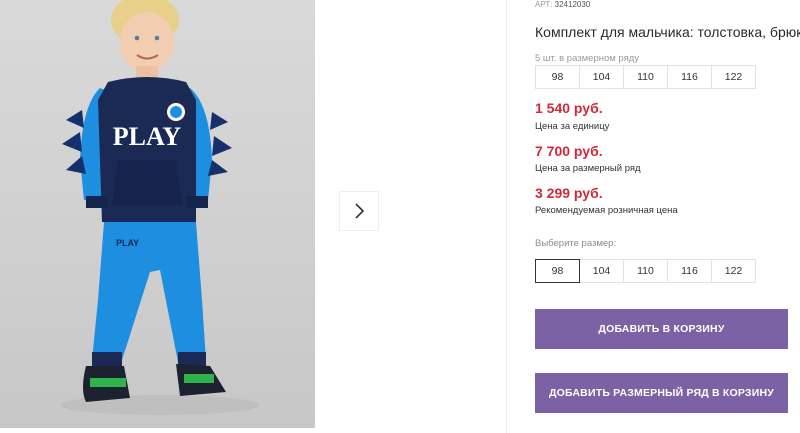  I want to click on size-option-116: 116, so click(689, 271).